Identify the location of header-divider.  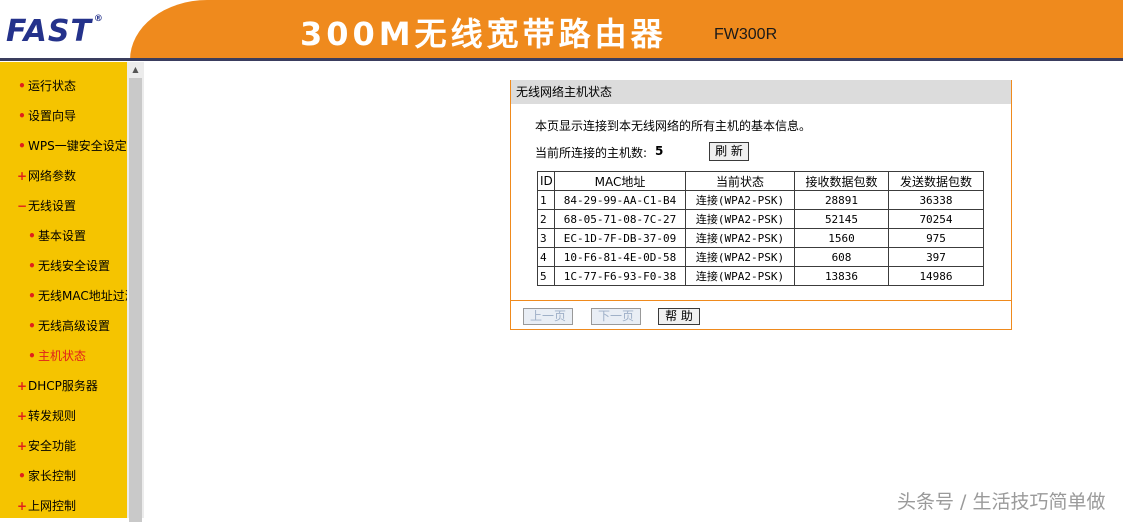
(561, 59).